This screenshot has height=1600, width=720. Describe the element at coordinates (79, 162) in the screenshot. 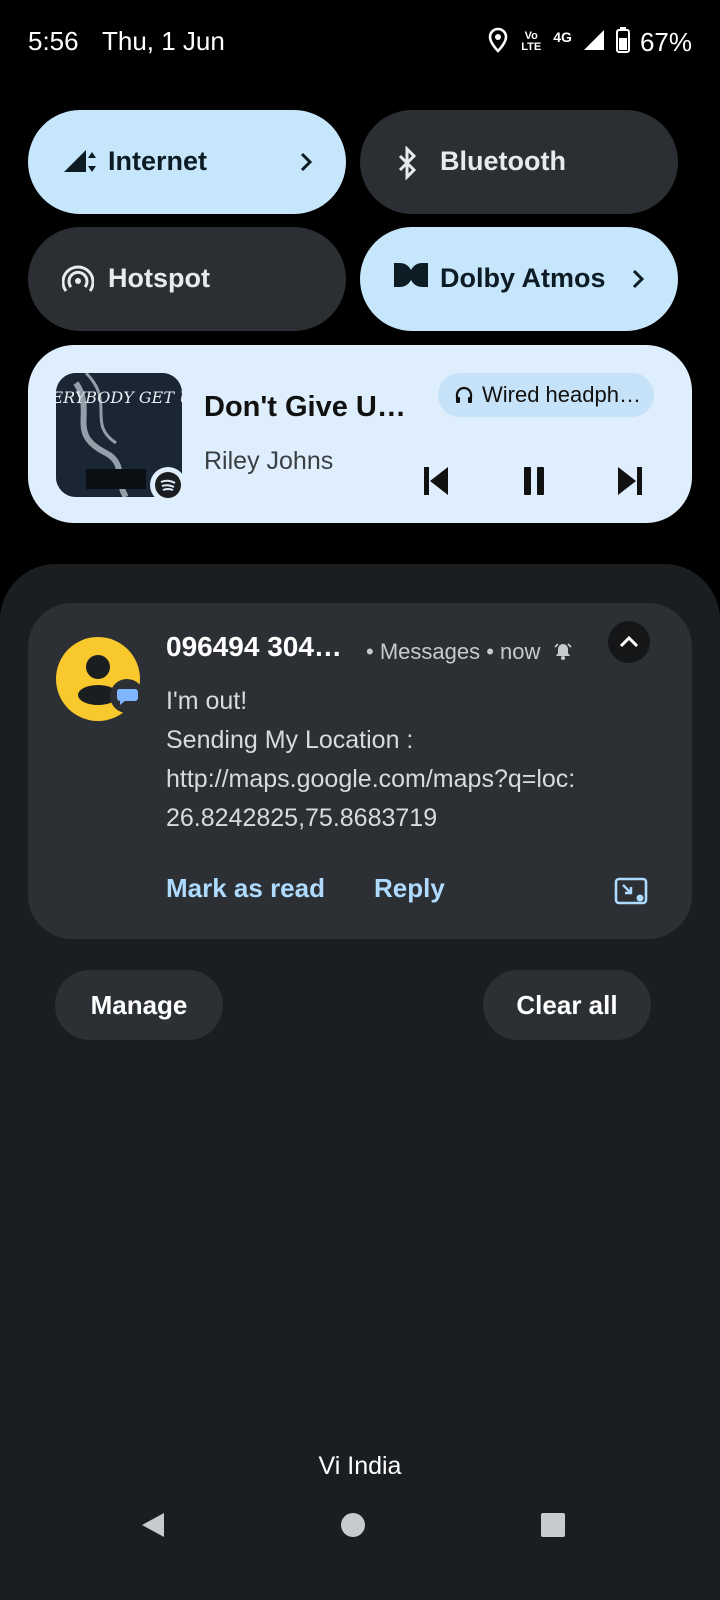

I see `signal-data-icon` at that location.